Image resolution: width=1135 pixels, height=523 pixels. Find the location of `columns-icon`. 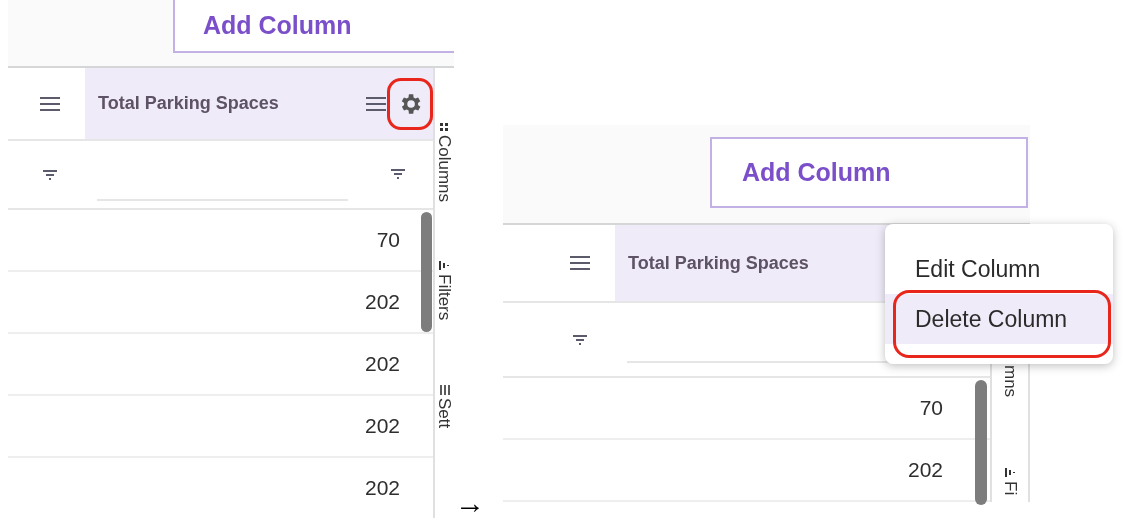

columns-icon is located at coordinates (444, 390).